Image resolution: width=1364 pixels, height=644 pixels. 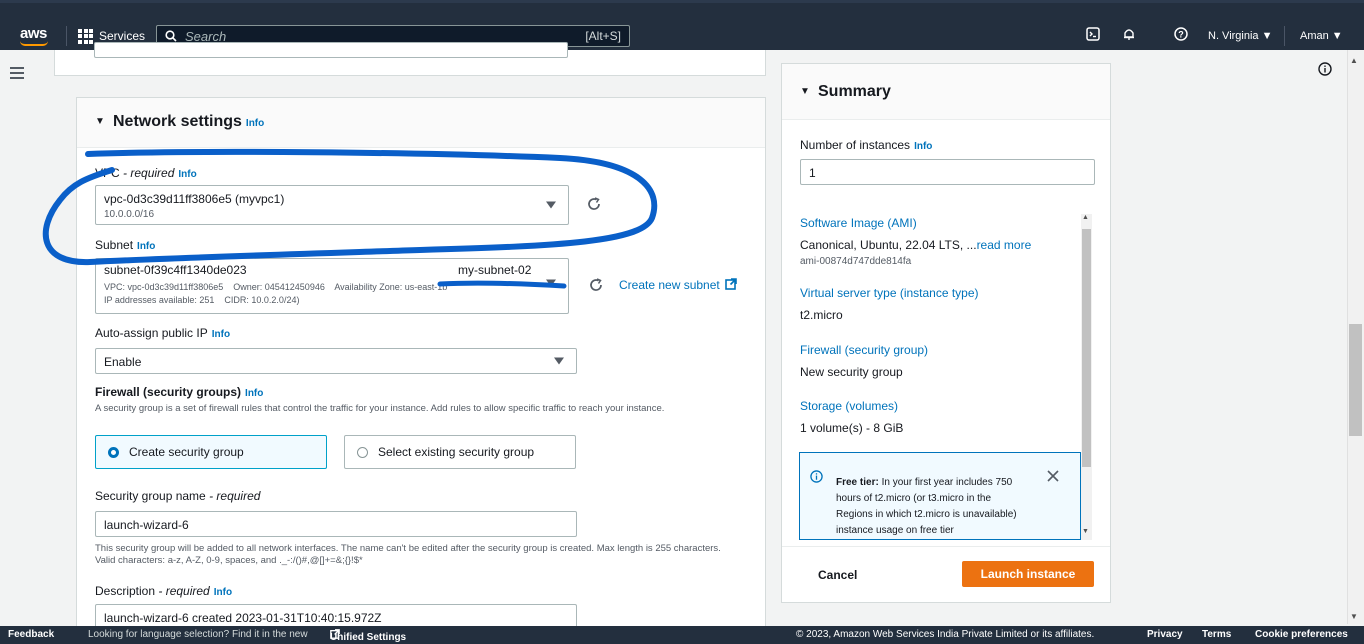 I want to click on search-icon, so click(x=171, y=36).